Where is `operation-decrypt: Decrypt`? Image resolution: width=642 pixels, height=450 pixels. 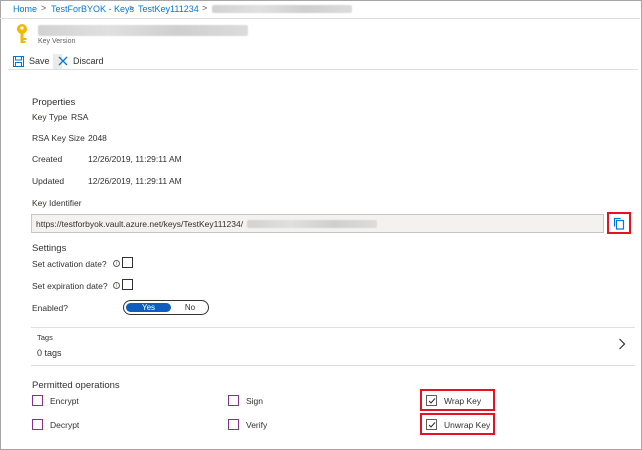
operation-decrypt: Decrypt is located at coordinates (55, 424).